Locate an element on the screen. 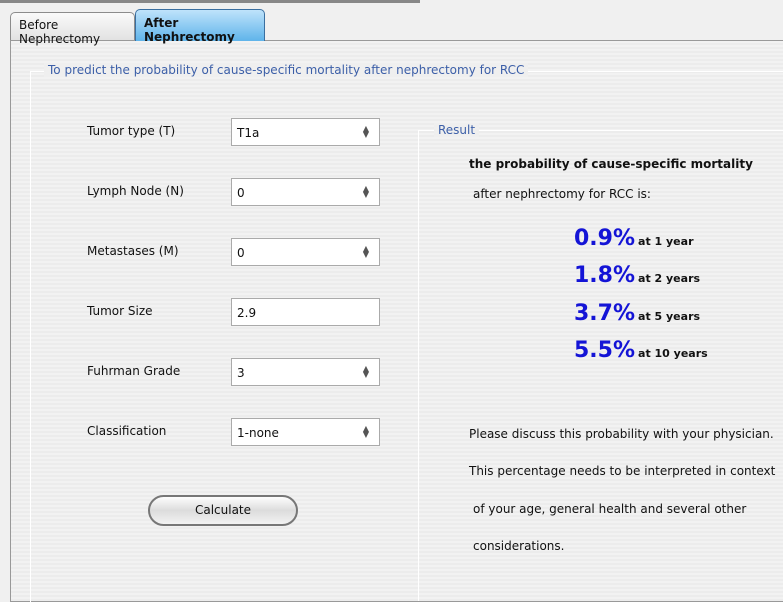  tumor-size-value: 2.9 is located at coordinates (247, 313).